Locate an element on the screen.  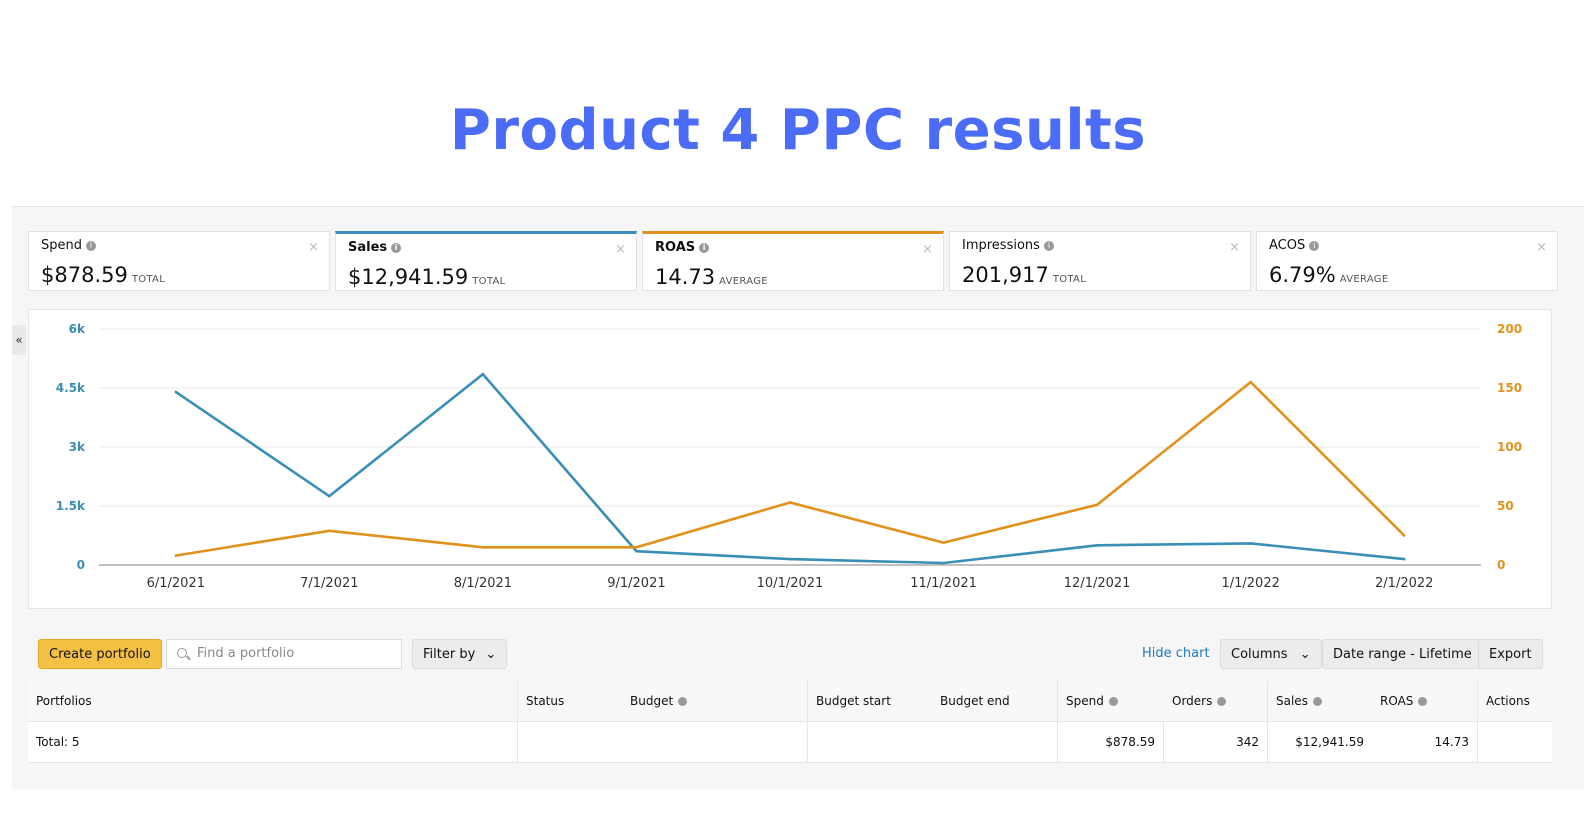
x-tick-label: 2/1/2022 is located at coordinates (1404, 583).